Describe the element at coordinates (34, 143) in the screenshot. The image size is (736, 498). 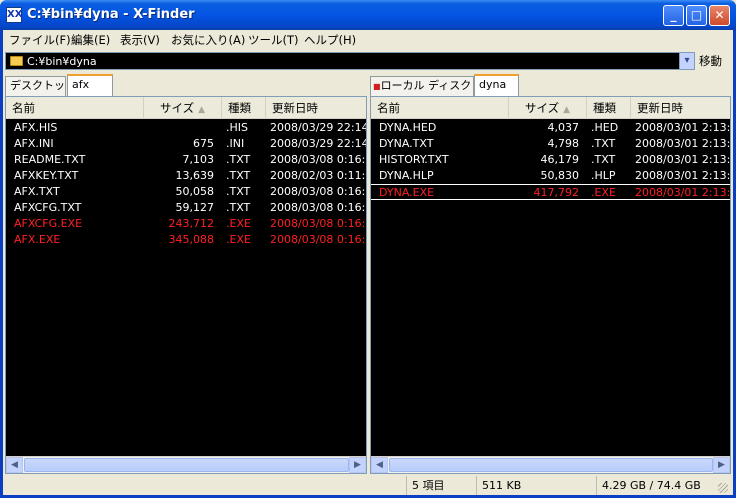
I see `file-name: AFX.INI` at that location.